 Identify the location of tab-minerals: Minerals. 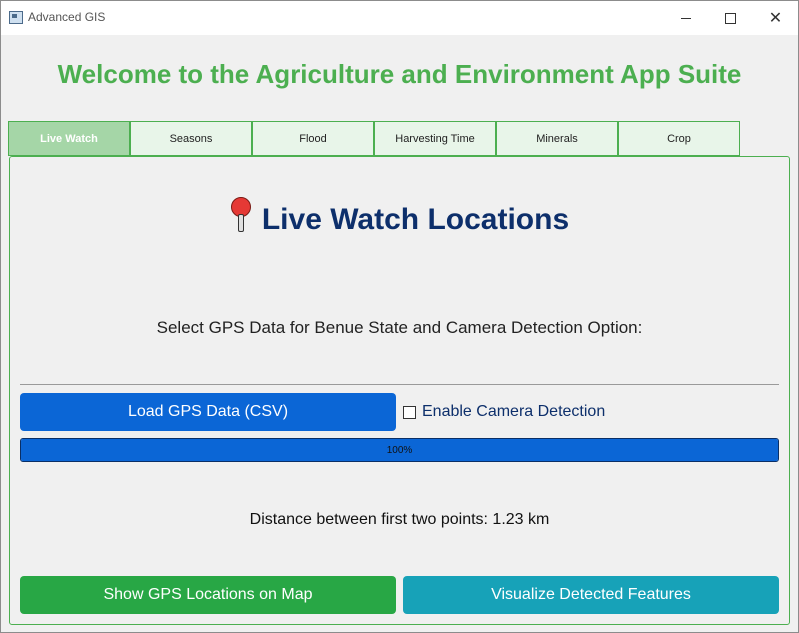
(557, 138).